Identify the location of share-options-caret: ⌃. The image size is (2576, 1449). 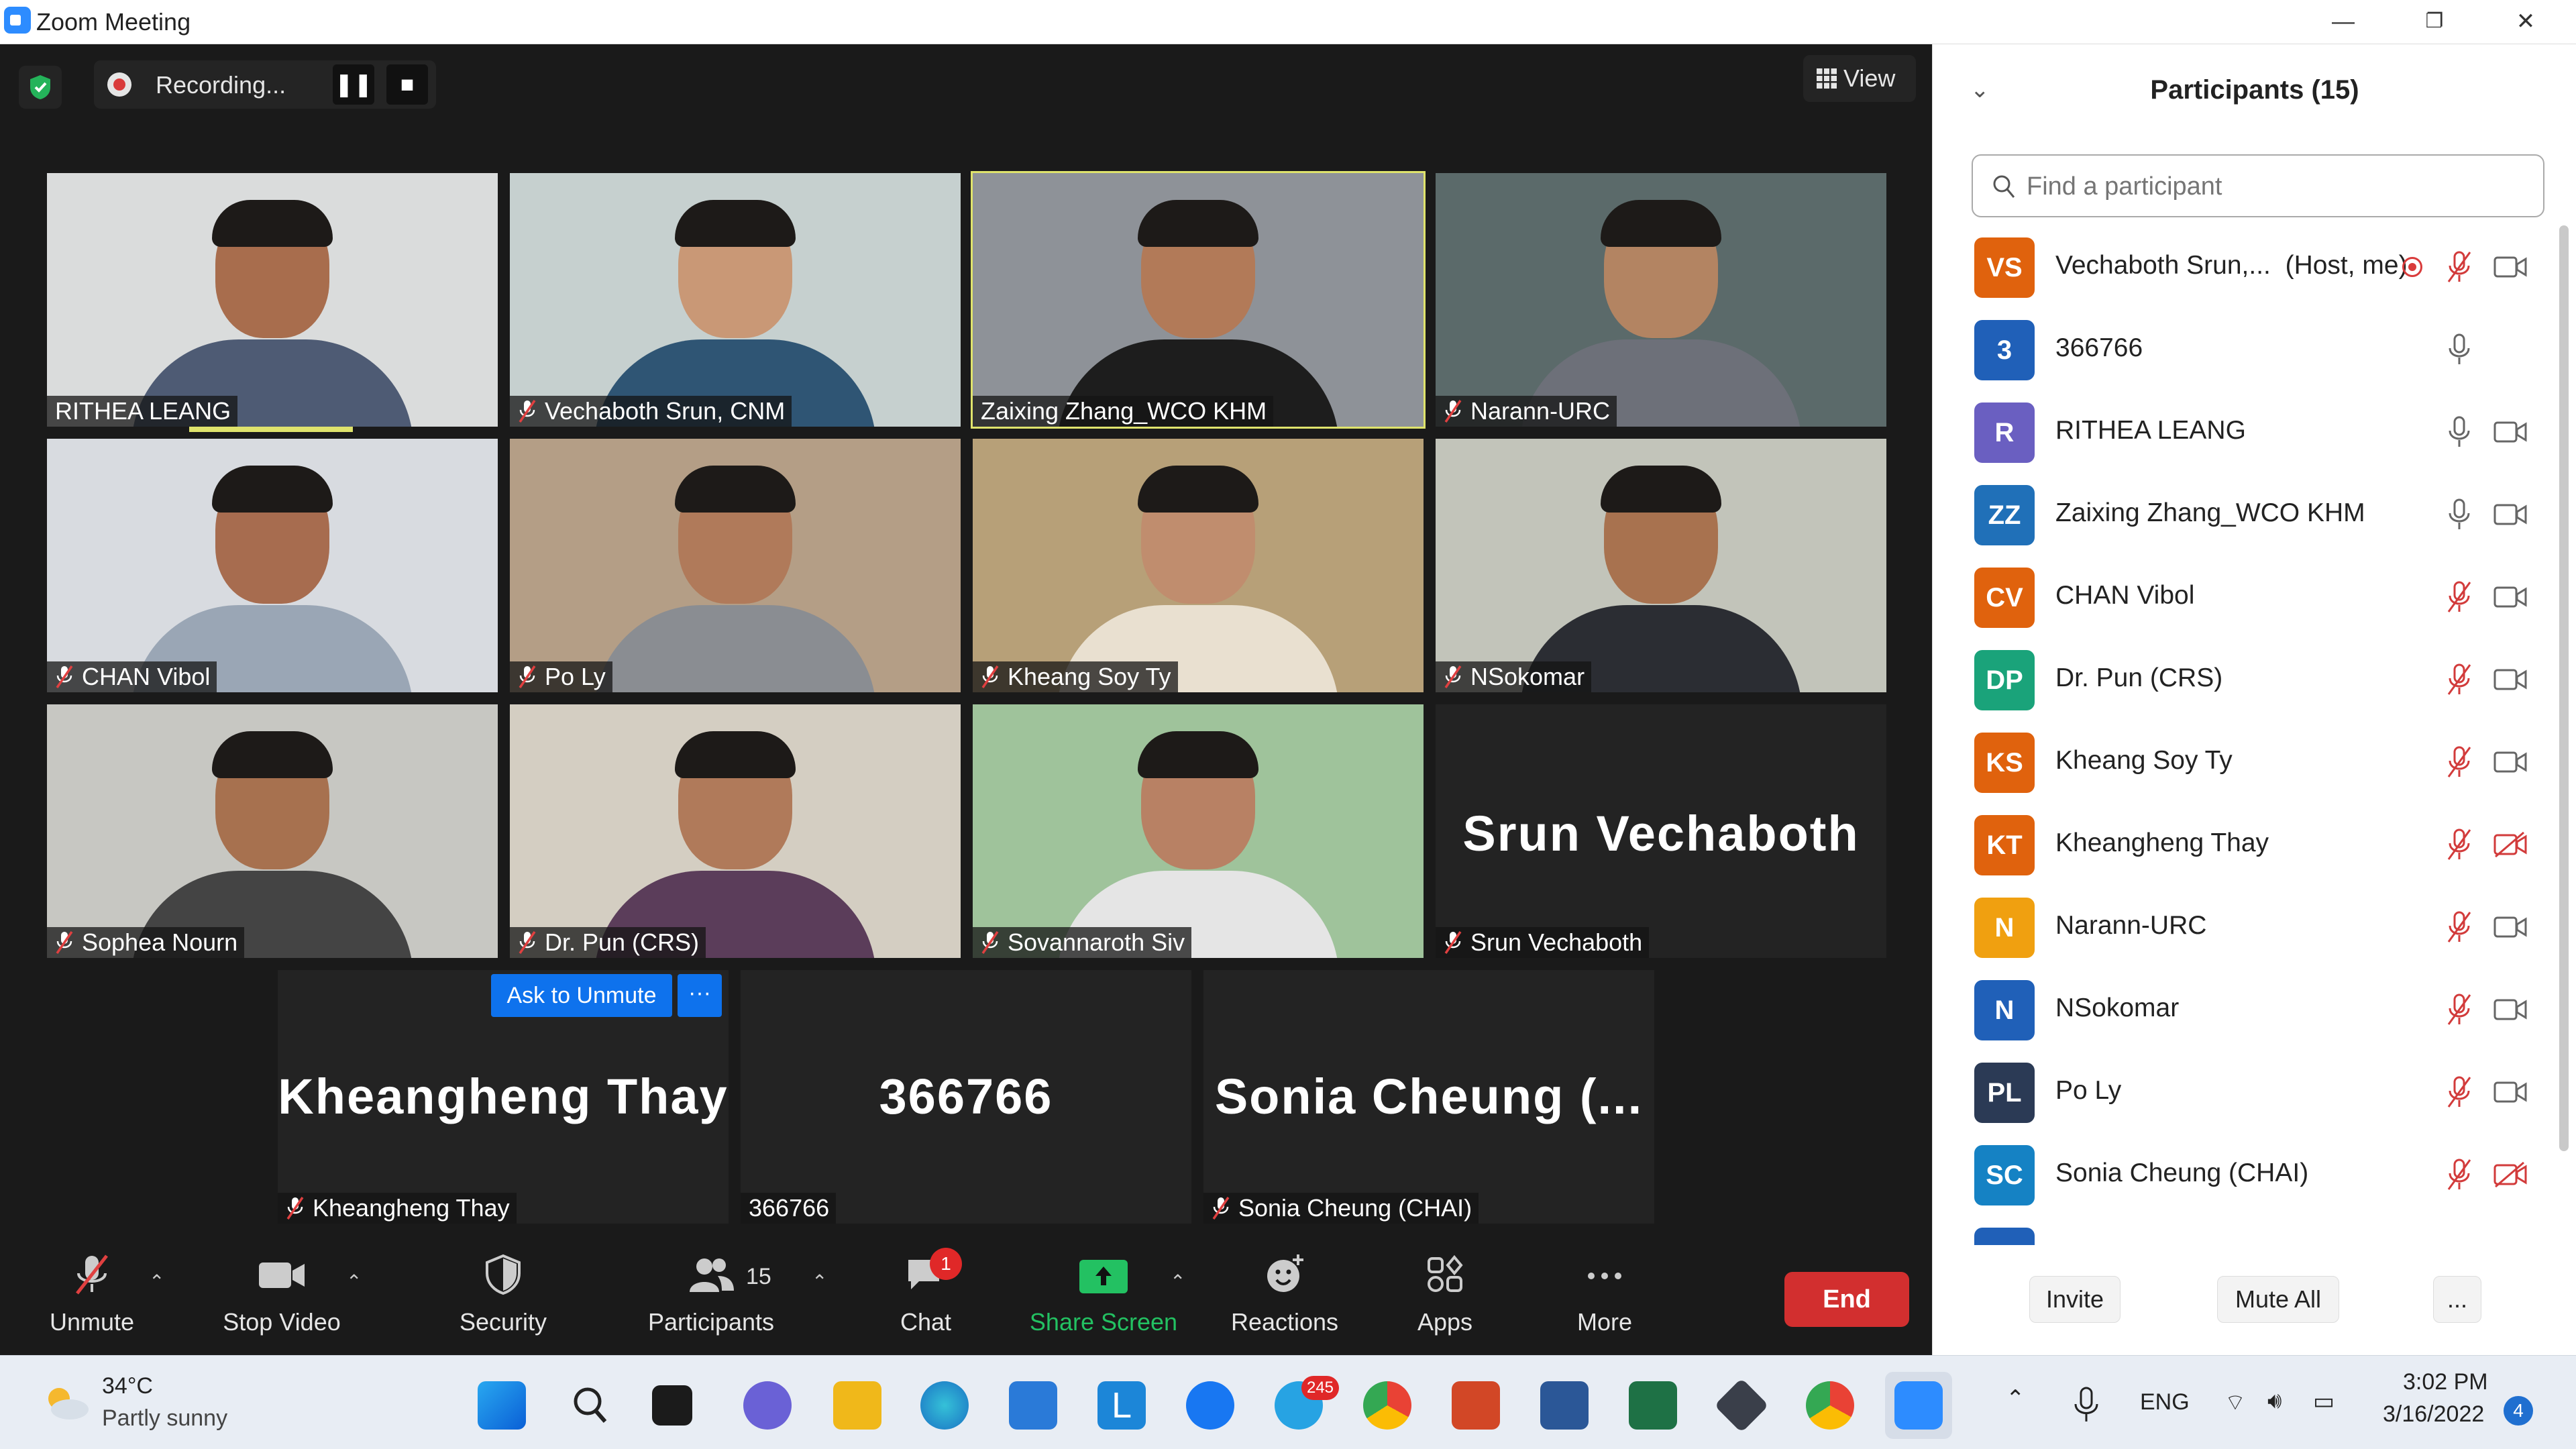
(1177, 1282).